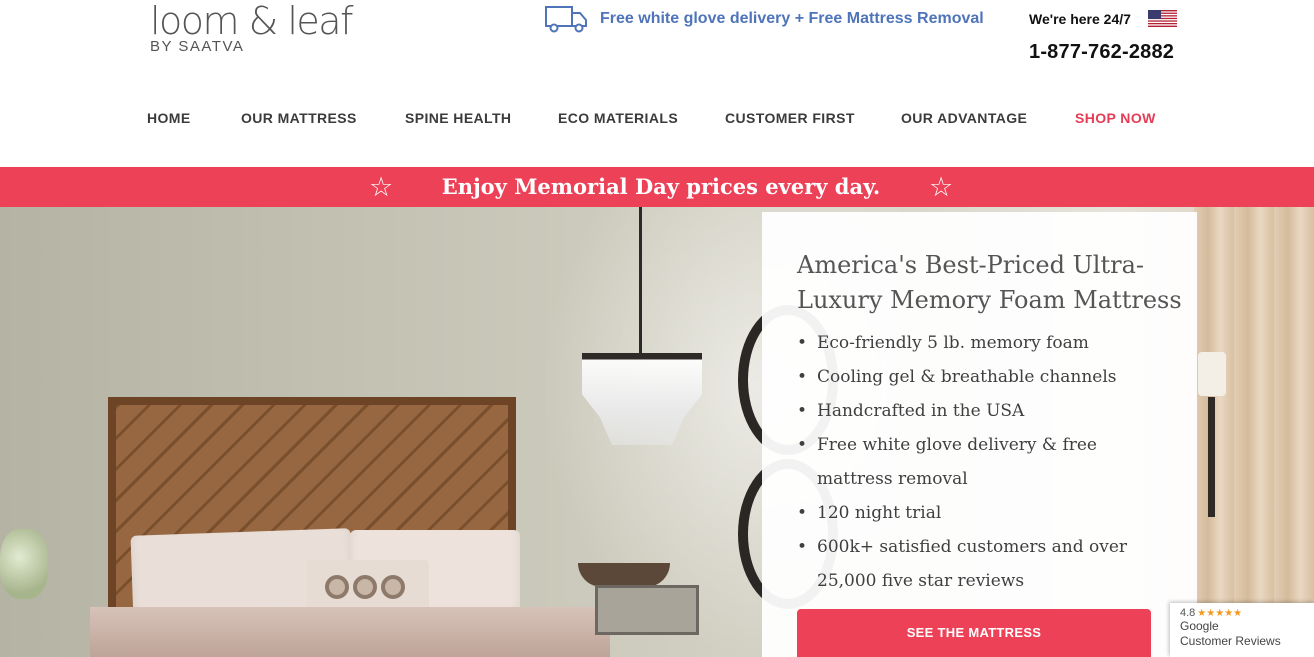 The image size is (1314, 657). What do you see at coordinates (618, 118) in the screenshot?
I see `nav-eco-materials: ECO MATERIALS` at bounding box center [618, 118].